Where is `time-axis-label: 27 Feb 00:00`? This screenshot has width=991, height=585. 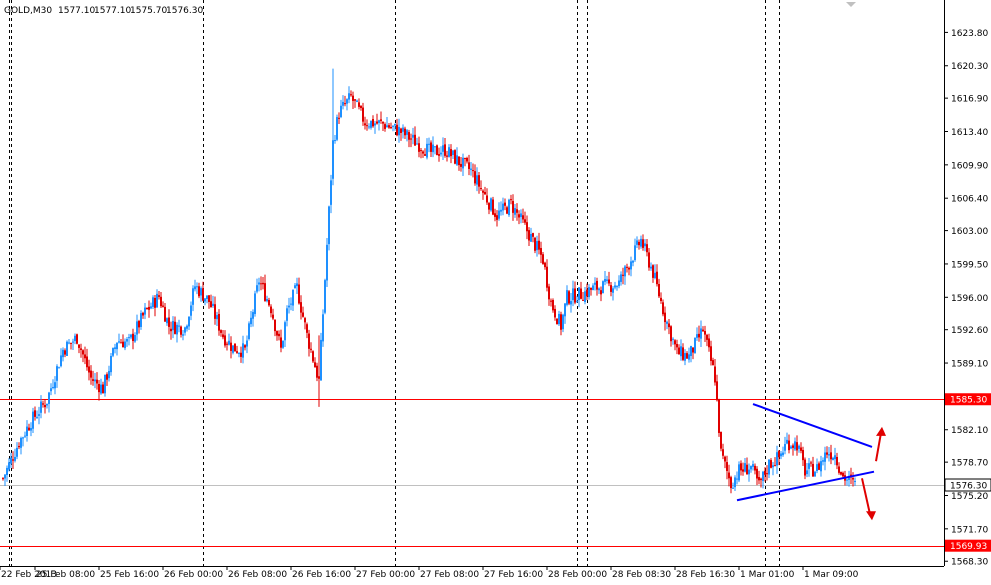 time-axis-label: 27 Feb 00:00 is located at coordinates (385, 575).